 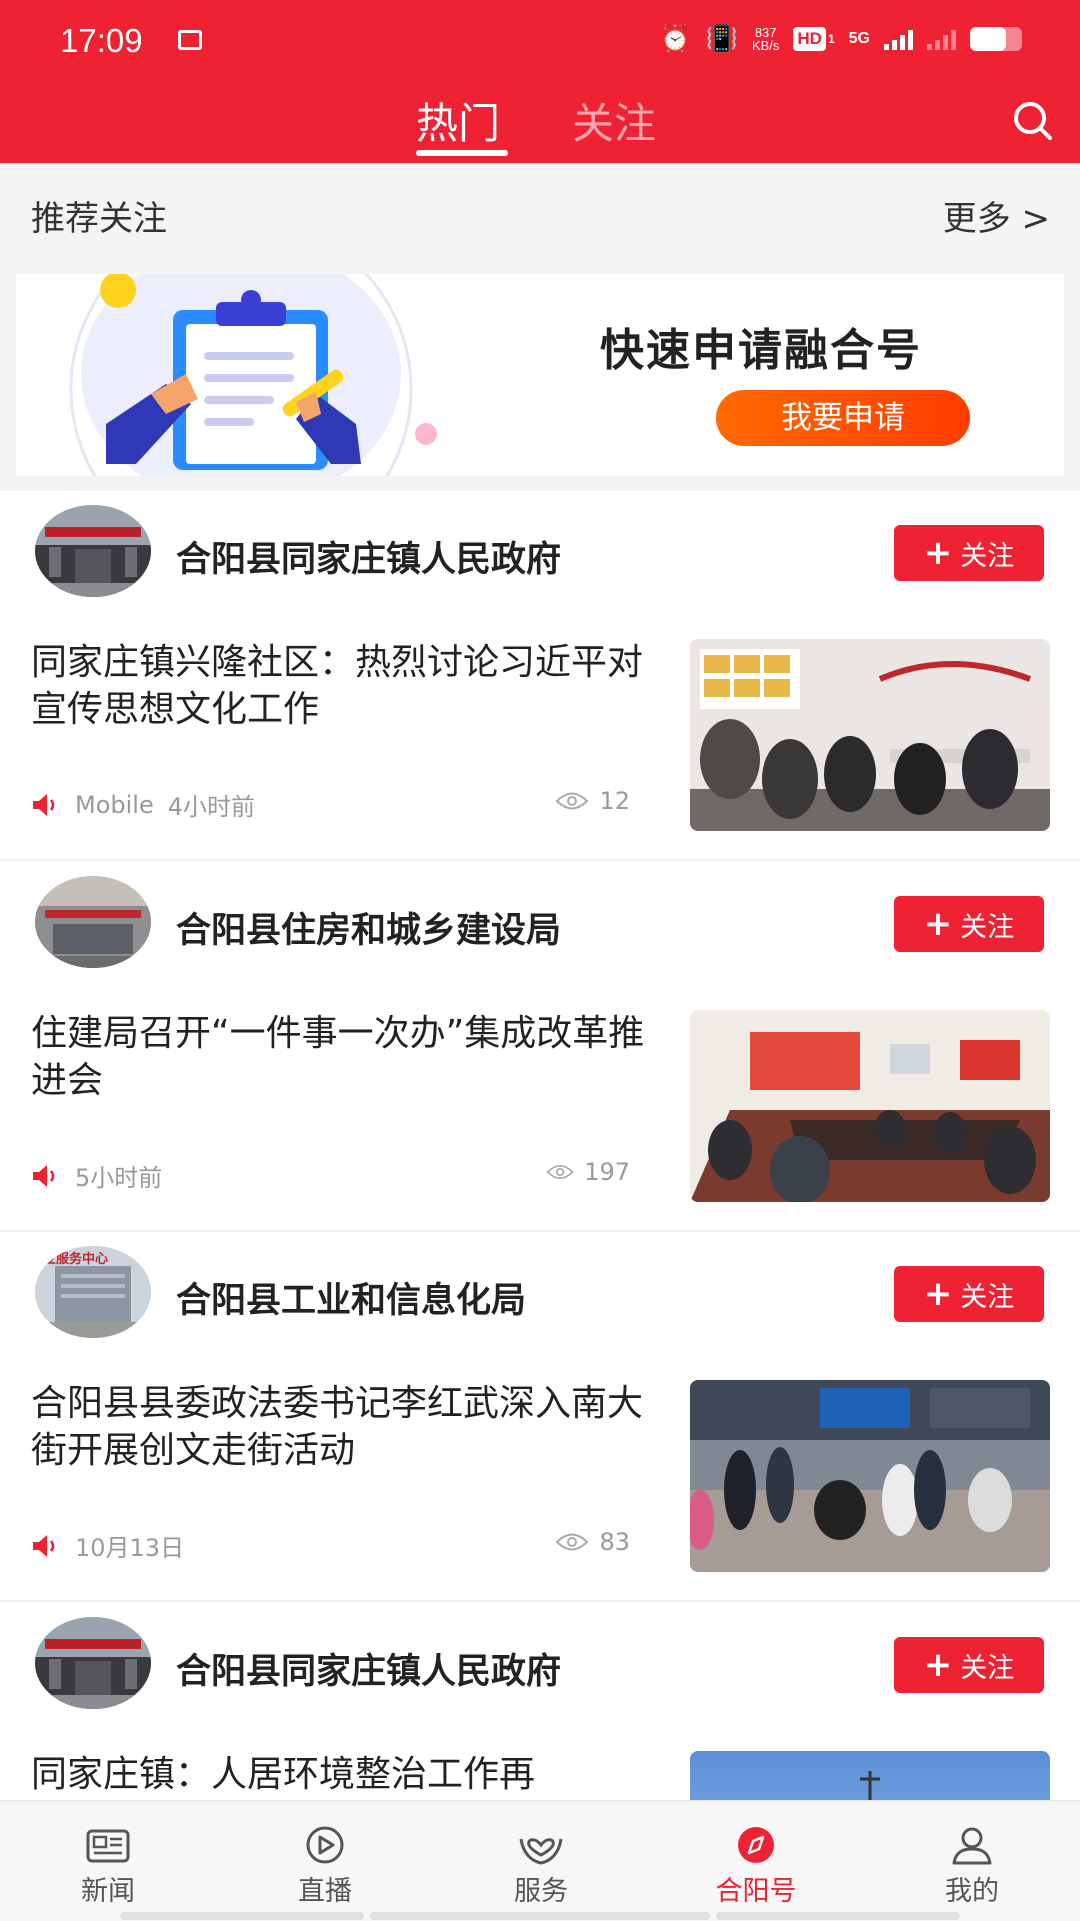 What do you see at coordinates (721, 39) in the screenshot?
I see `vibrate-icon: 📳` at bounding box center [721, 39].